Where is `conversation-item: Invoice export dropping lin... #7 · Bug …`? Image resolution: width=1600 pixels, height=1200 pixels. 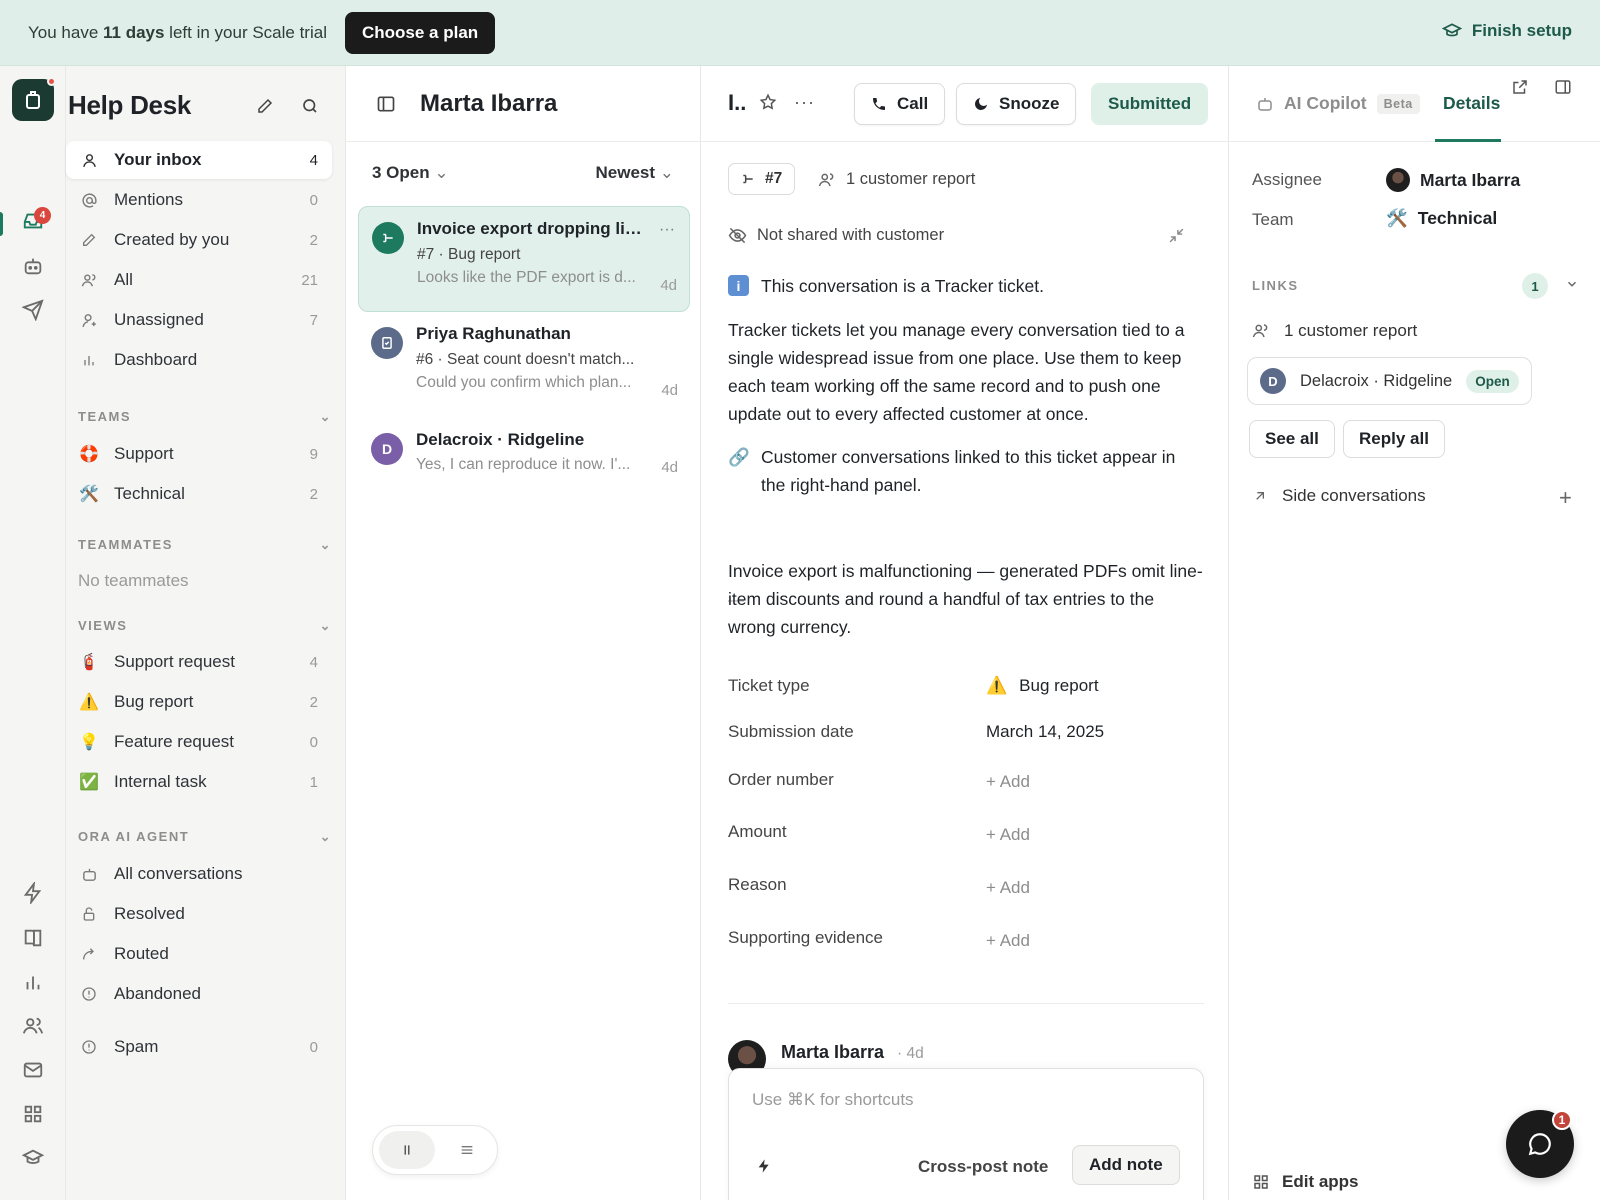 conversation-item: Invoice export dropping lin... #7 · Bug … is located at coordinates (524, 259).